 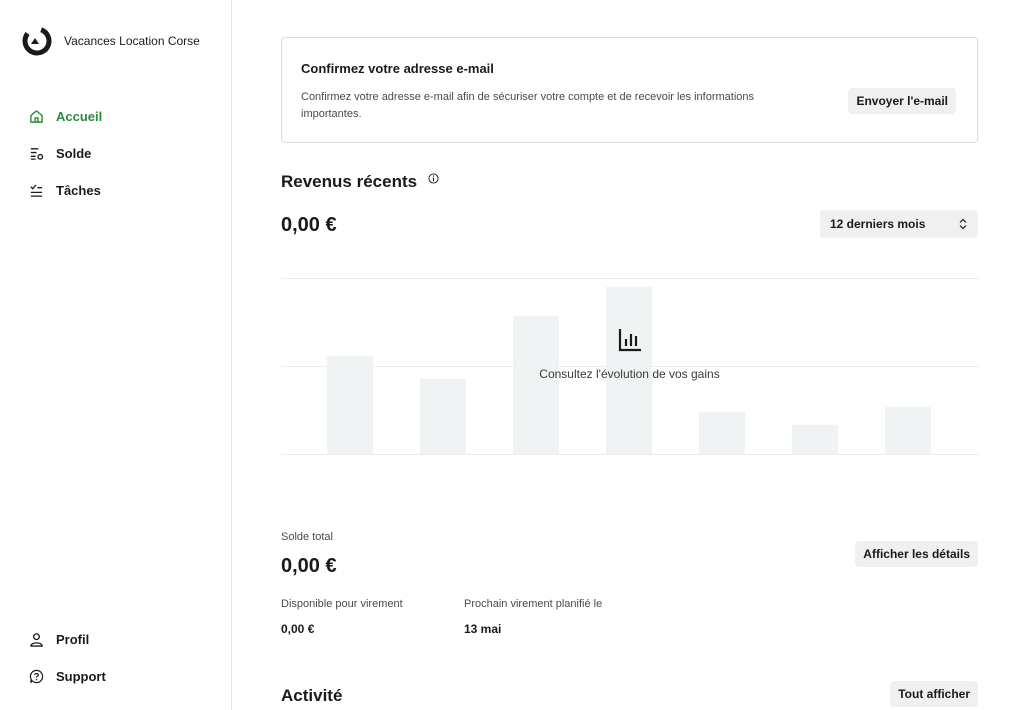 I want to click on period-select: 12 derniers mois, so click(x=899, y=224).